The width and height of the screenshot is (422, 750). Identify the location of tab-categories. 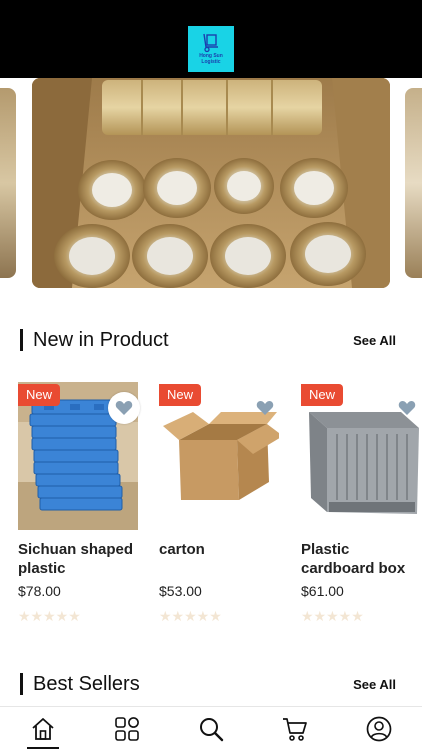
(127, 728).